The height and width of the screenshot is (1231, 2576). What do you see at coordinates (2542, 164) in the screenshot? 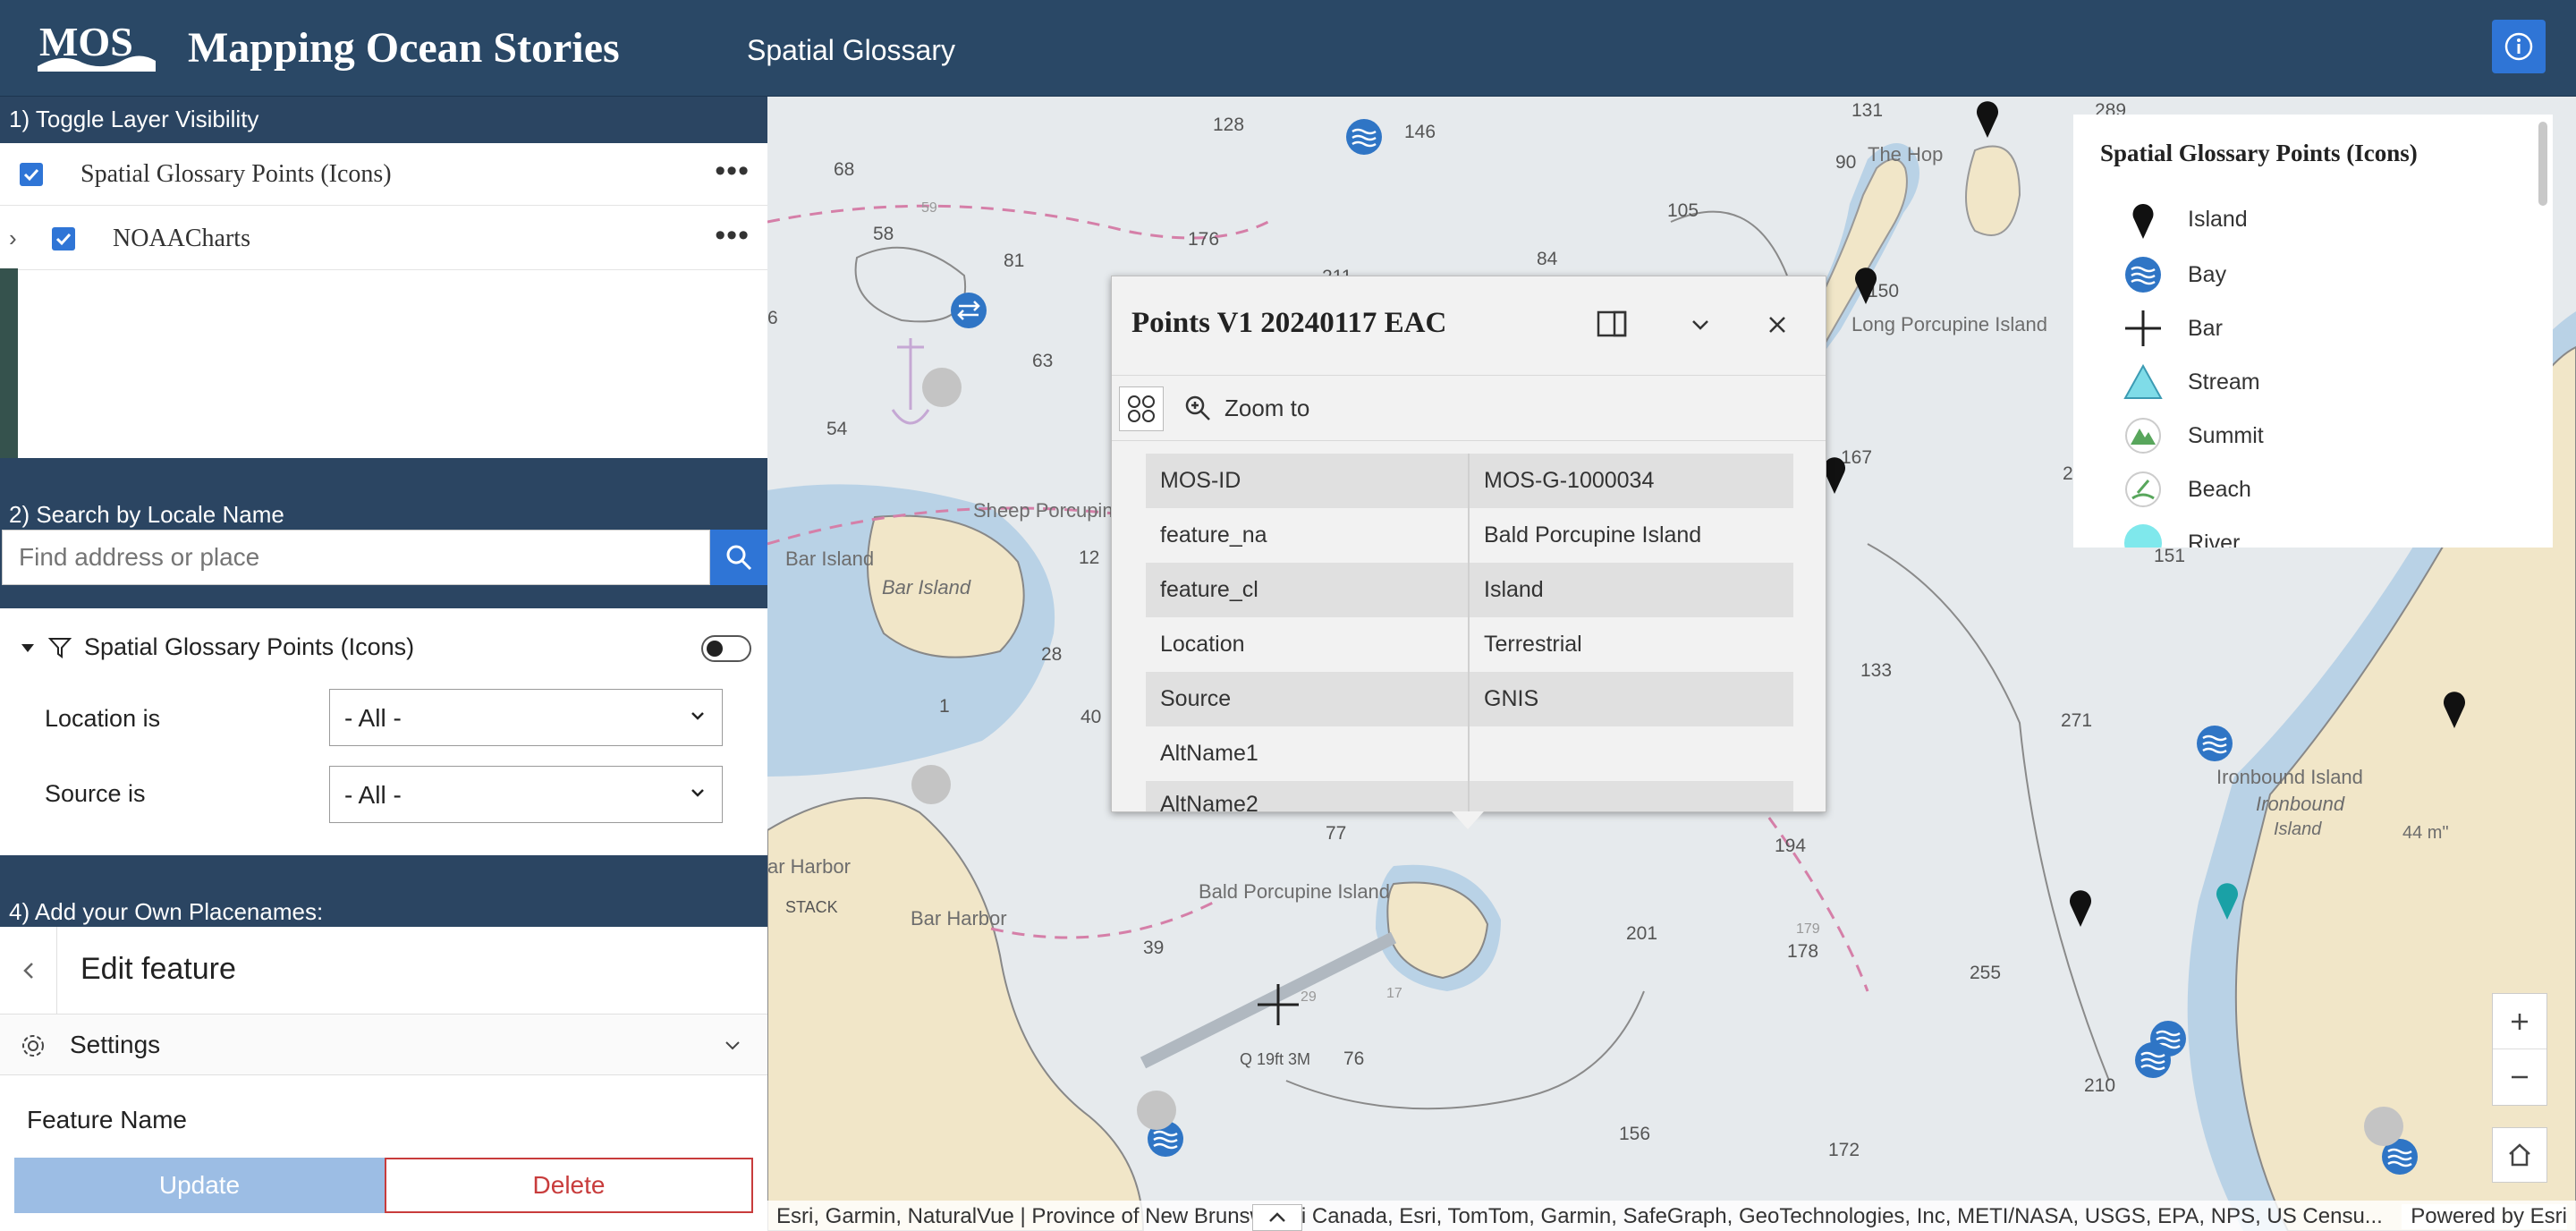
I see `legend-scrollbar` at bounding box center [2542, 164].